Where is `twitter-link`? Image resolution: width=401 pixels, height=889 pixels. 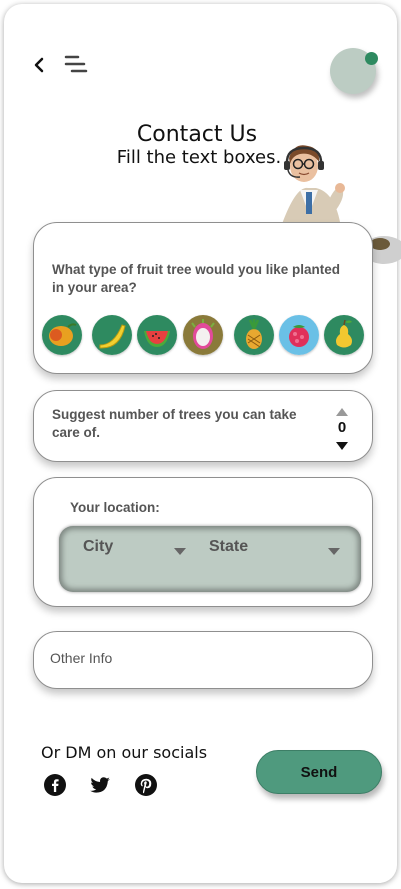
twitter-link is located at coordinates (100, 785).